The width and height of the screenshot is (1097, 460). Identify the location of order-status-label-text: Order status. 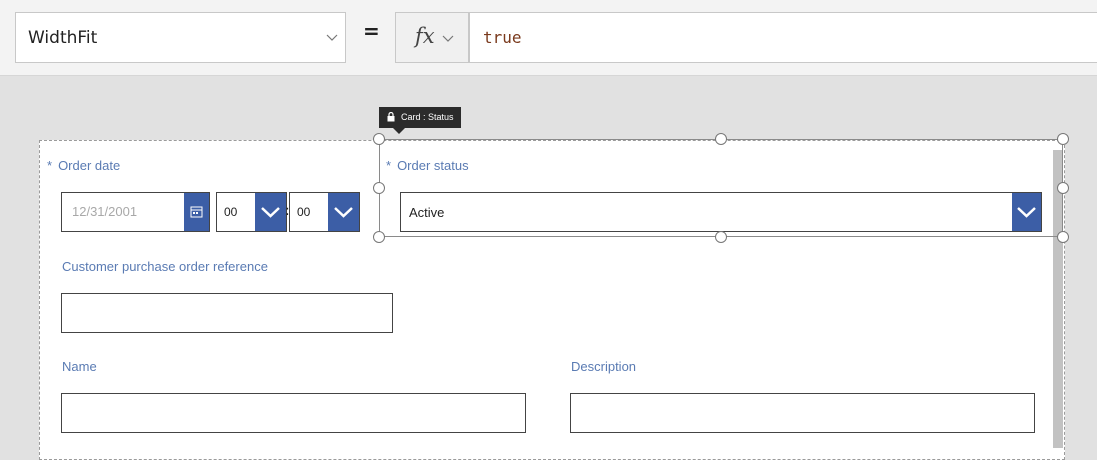
(433, 165).